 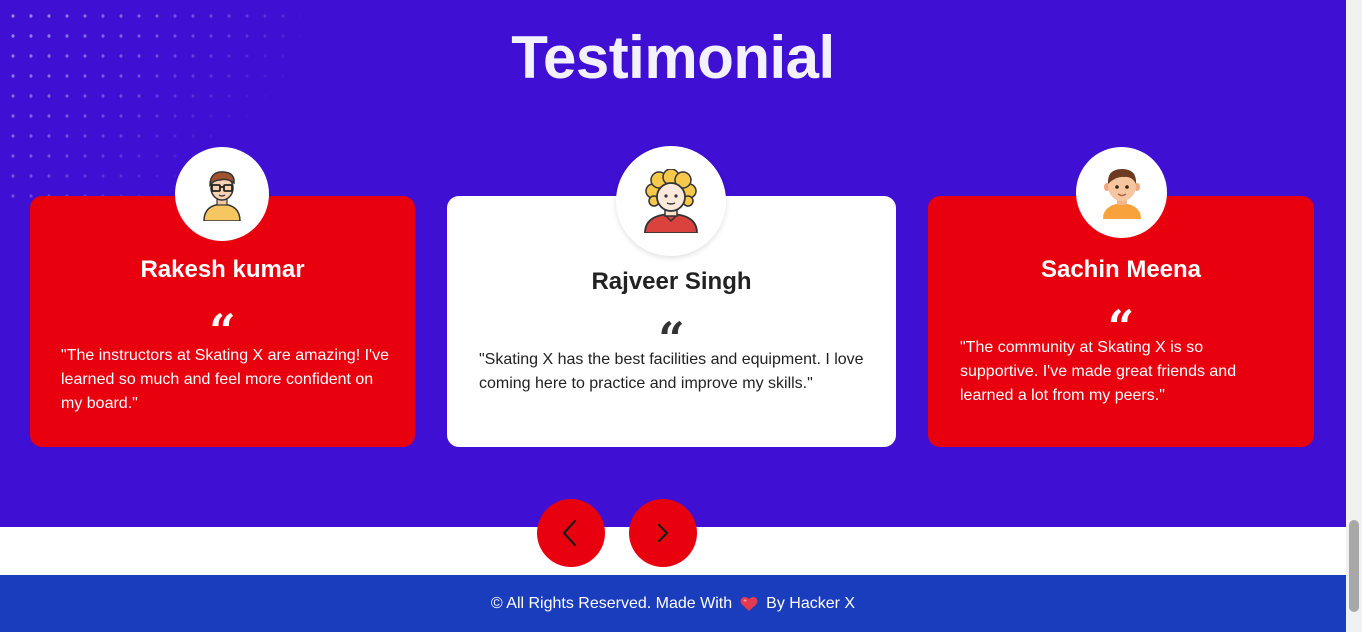 I want to click on next-button, so click(x=663, y=533).